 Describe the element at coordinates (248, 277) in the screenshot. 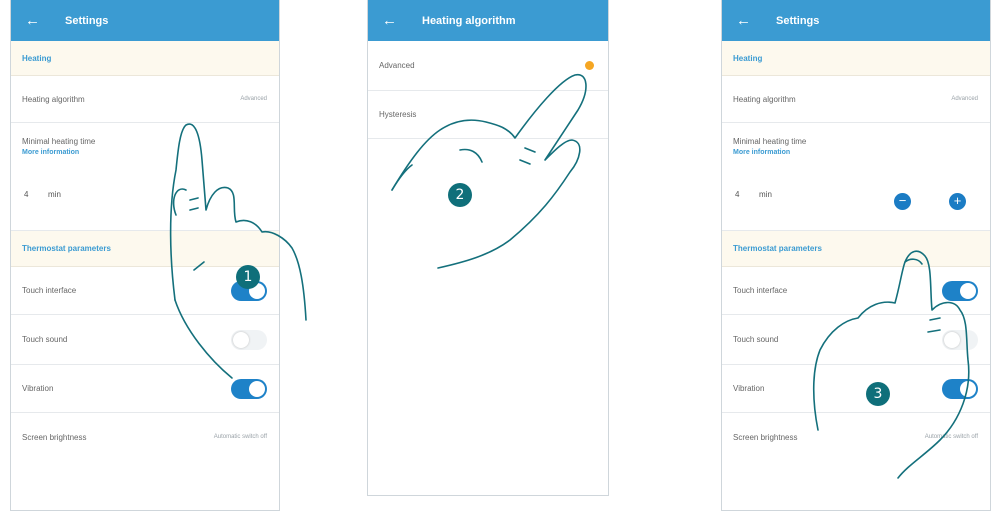

I see `step-badge-1: 1` at that location.